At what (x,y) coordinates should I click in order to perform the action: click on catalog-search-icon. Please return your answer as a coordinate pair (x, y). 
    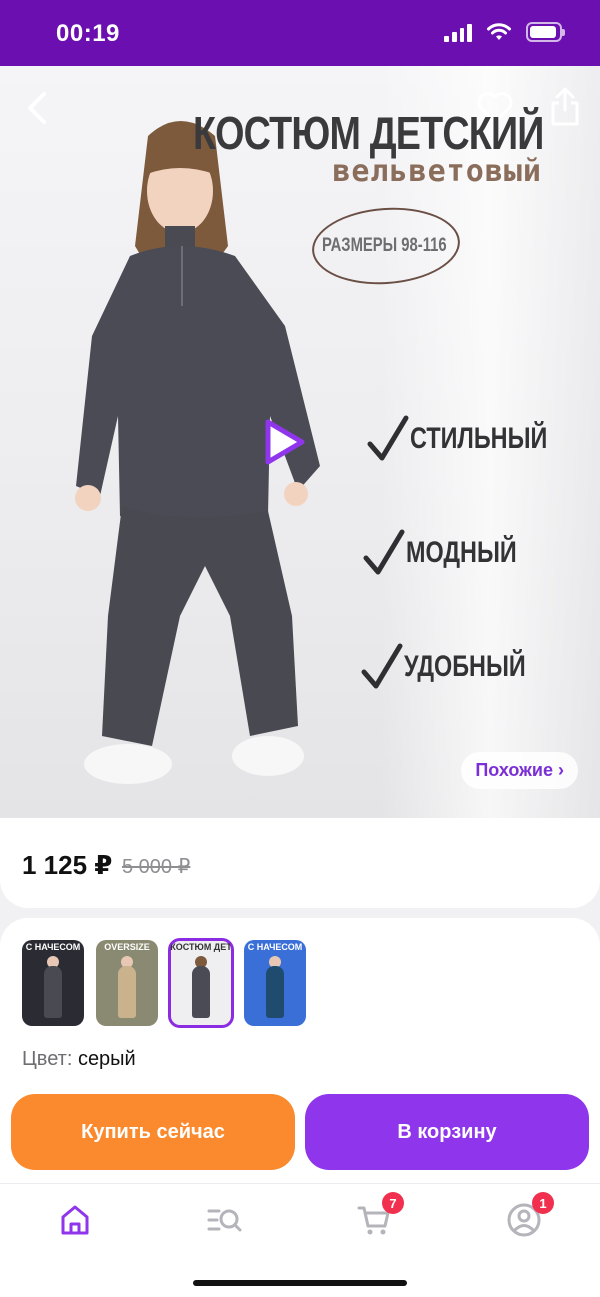
    Looking at the image, I should click on (224, 1220).